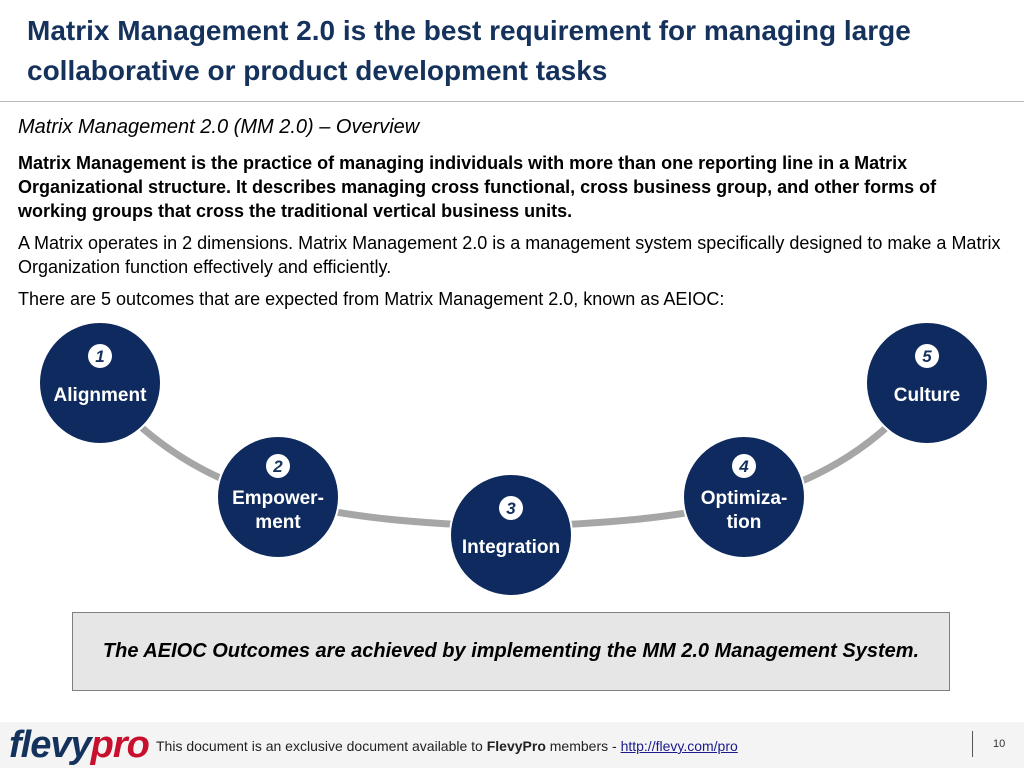  What do you see at coordinates (927, 395) in the screenshot?
I see `outcome-label: Culture` at bounding box center [927, 395].